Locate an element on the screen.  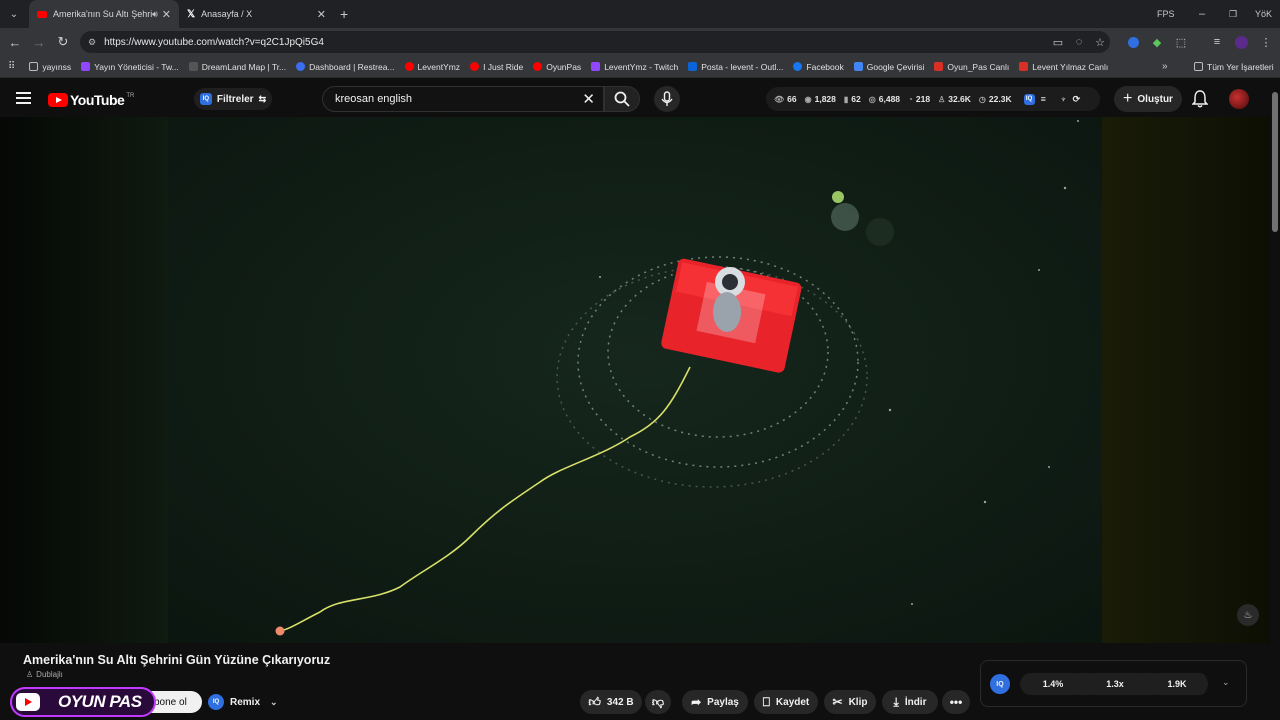
tab-search-icon: ⌄ is located at coordinates (14, 14).